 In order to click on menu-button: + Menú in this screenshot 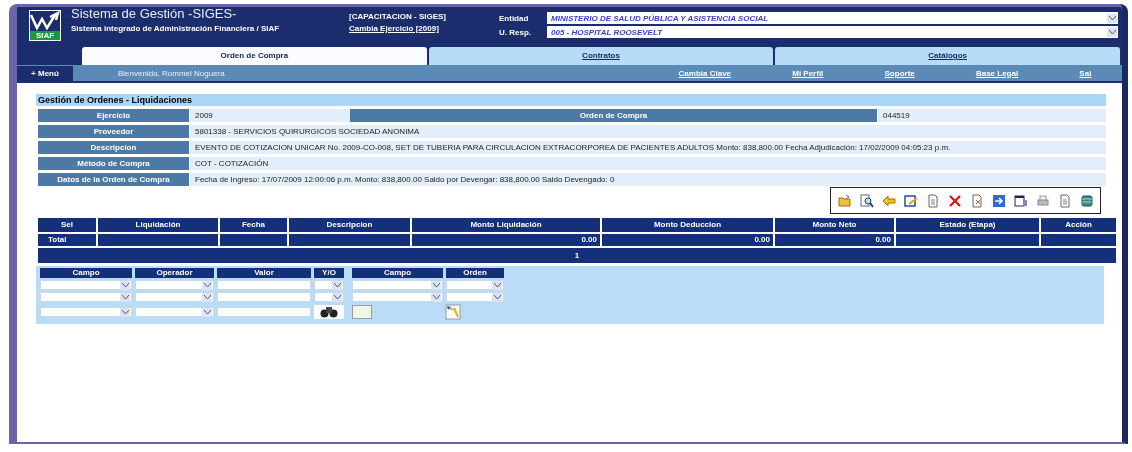, I will do `click(45, 73)`.